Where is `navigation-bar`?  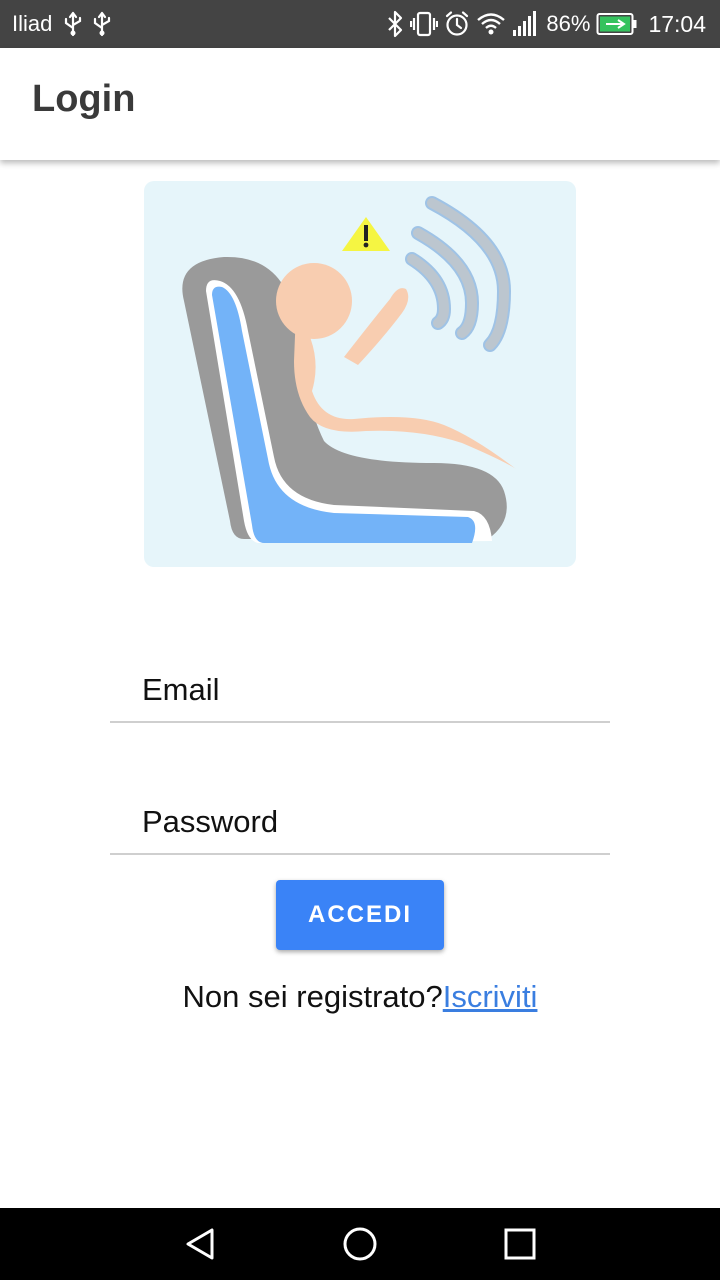 navigation-bar is located at coordinates (360, 1244).